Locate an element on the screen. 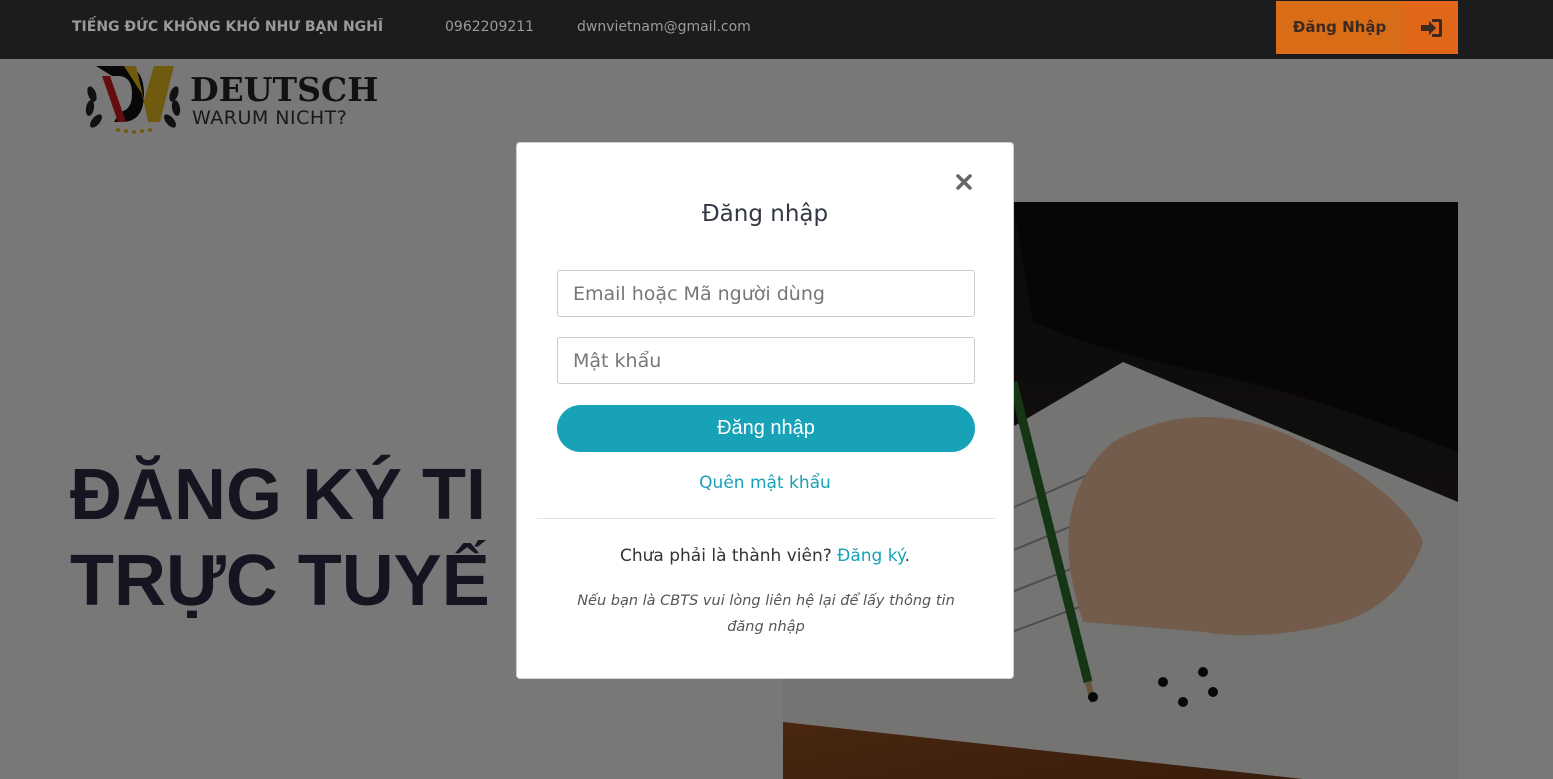 This screenshot has width=1553, height=779. signup-prompt: Chưa phải là thành viên? Đăng ký. is located at coordinates (765, 556).